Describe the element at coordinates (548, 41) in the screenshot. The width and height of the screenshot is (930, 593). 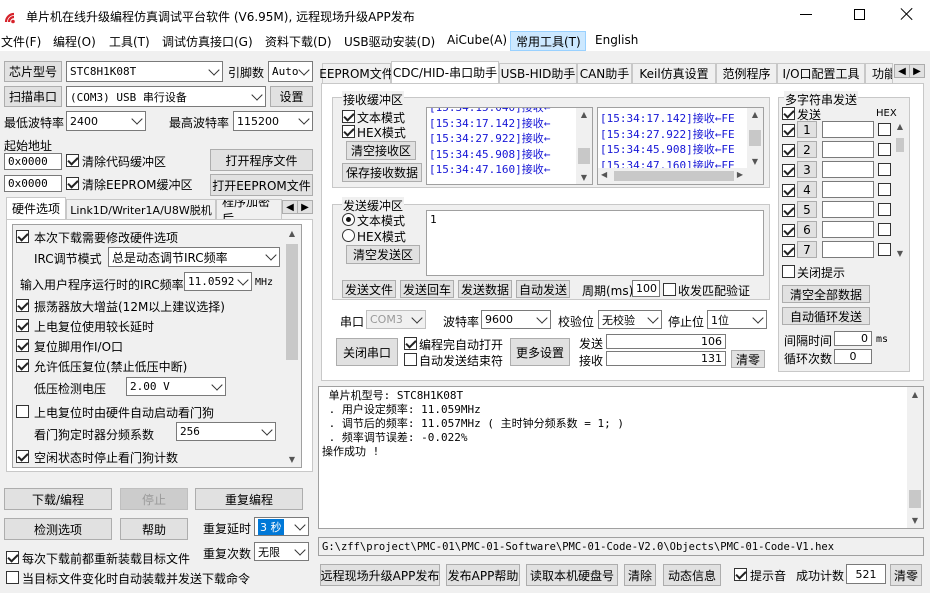
I see `menu-common-tools: 常用工具(T)` at that location.